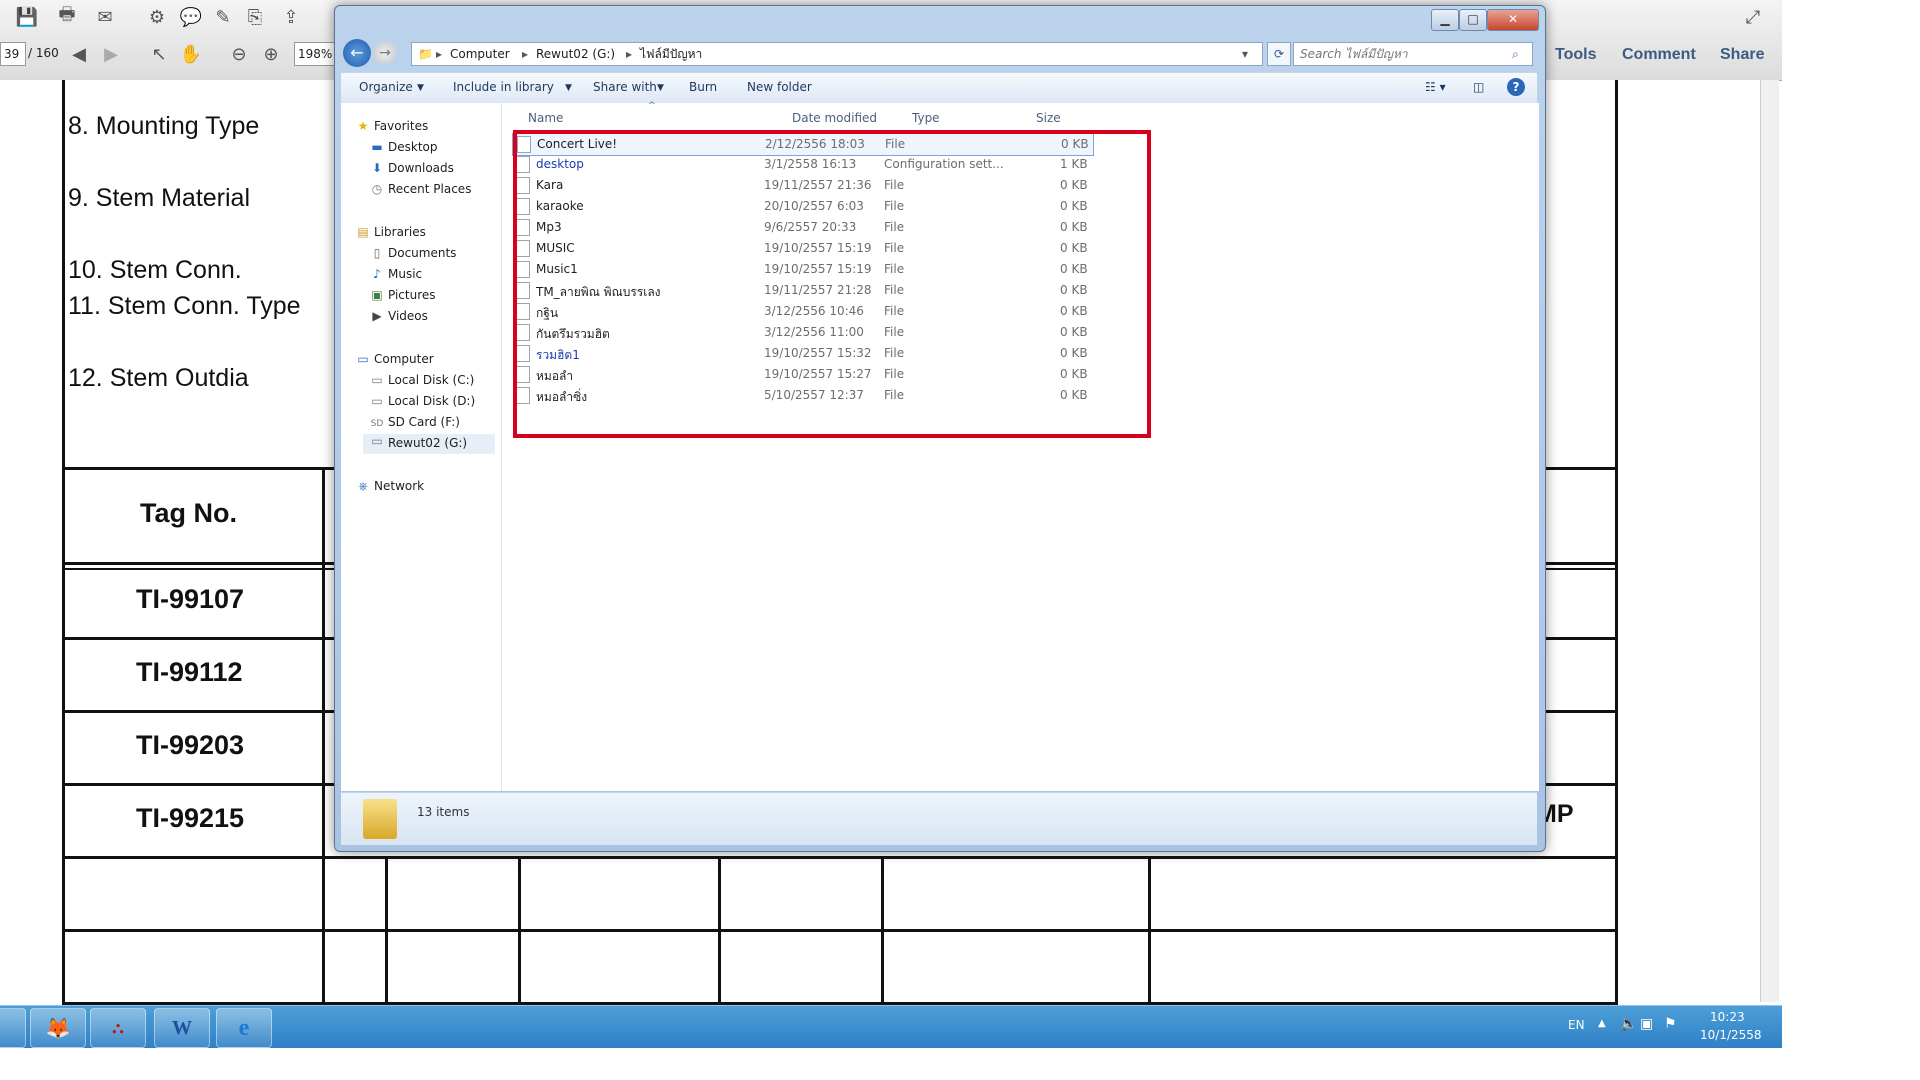 The image size is (1920, 1080). Describe the element at coordinates (1742, 55) in the screenshot. I see `share-tab: Share` at that location.